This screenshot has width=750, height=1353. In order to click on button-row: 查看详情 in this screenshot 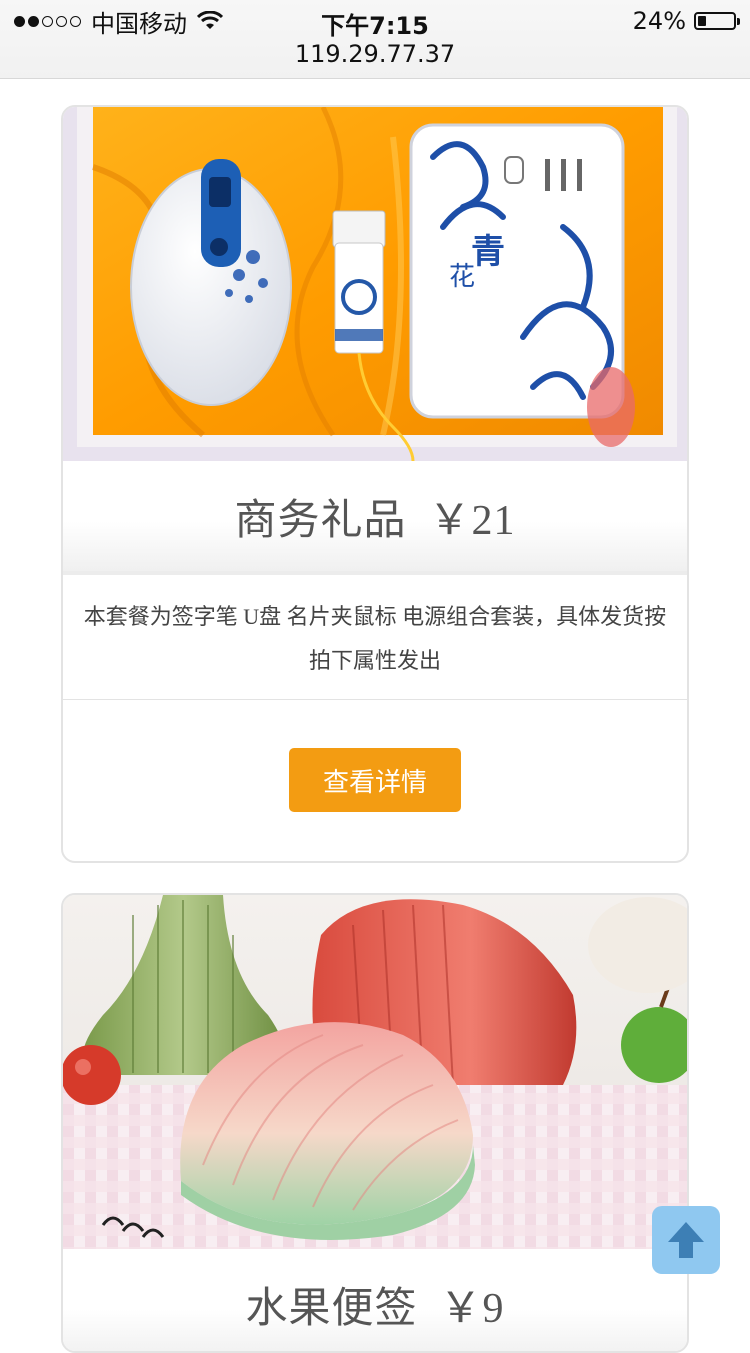, I will do `click(375, 780)`.